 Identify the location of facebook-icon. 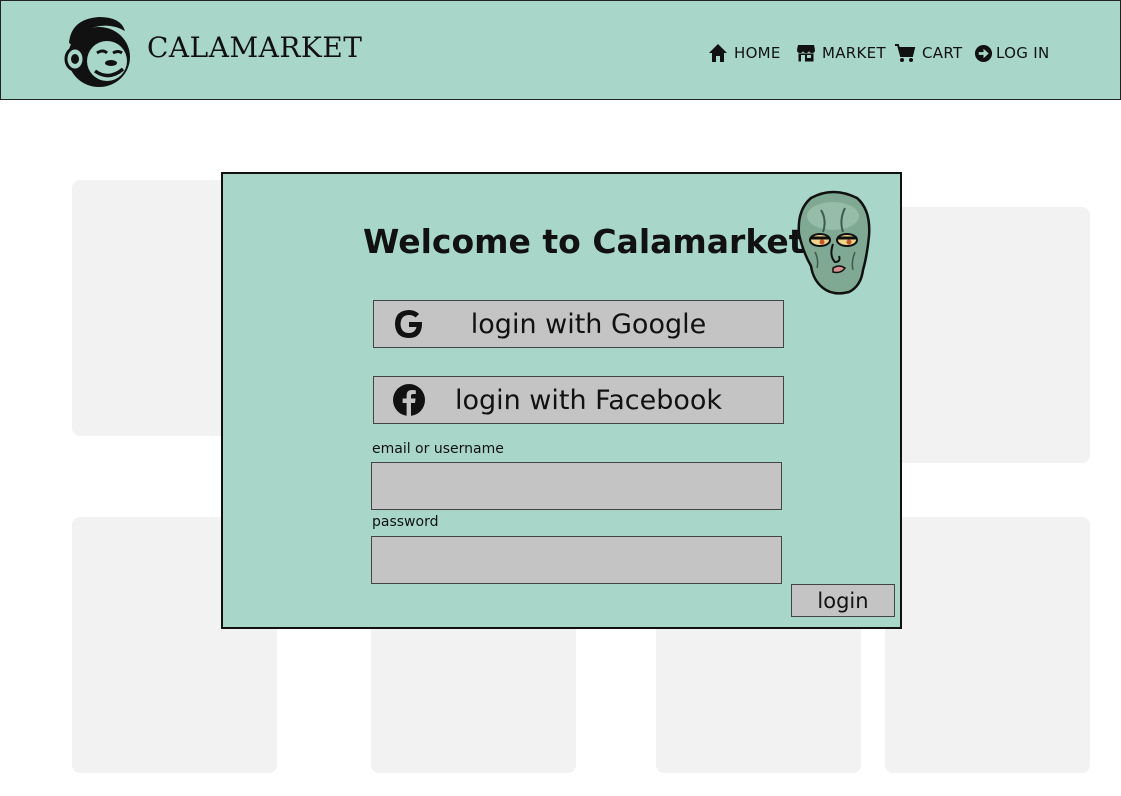
(409, 400).